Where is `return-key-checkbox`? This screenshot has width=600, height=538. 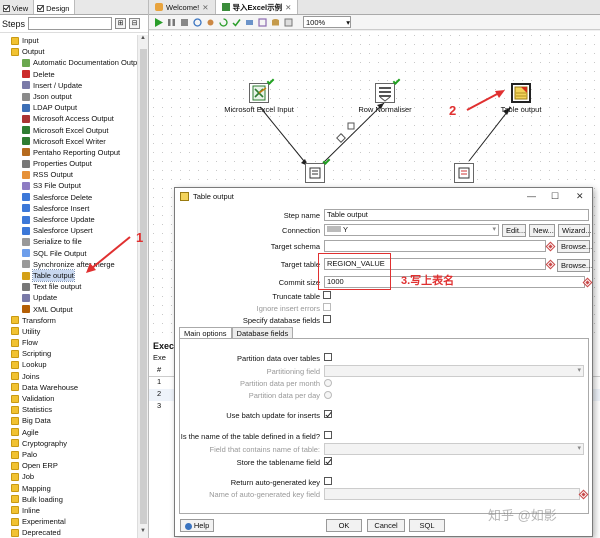
return-key-checkbox is located at coordinates (328, 481).